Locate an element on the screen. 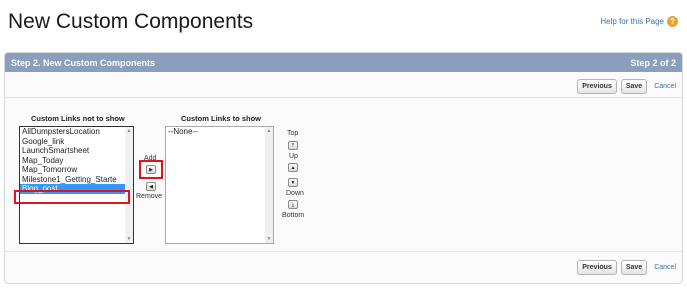 This screenshot has width=687, height=291. bottom-button-row: Previous Save Cancel is located at coordinates (626, 267).